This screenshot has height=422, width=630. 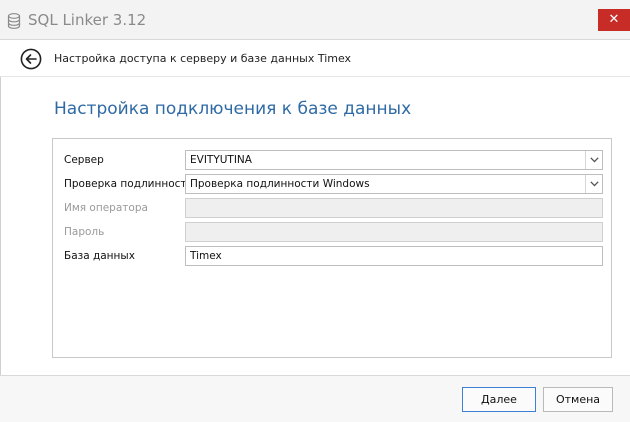 I want to click on page-title: Настройка подключения к базе данных, so click(x=233, y=109).